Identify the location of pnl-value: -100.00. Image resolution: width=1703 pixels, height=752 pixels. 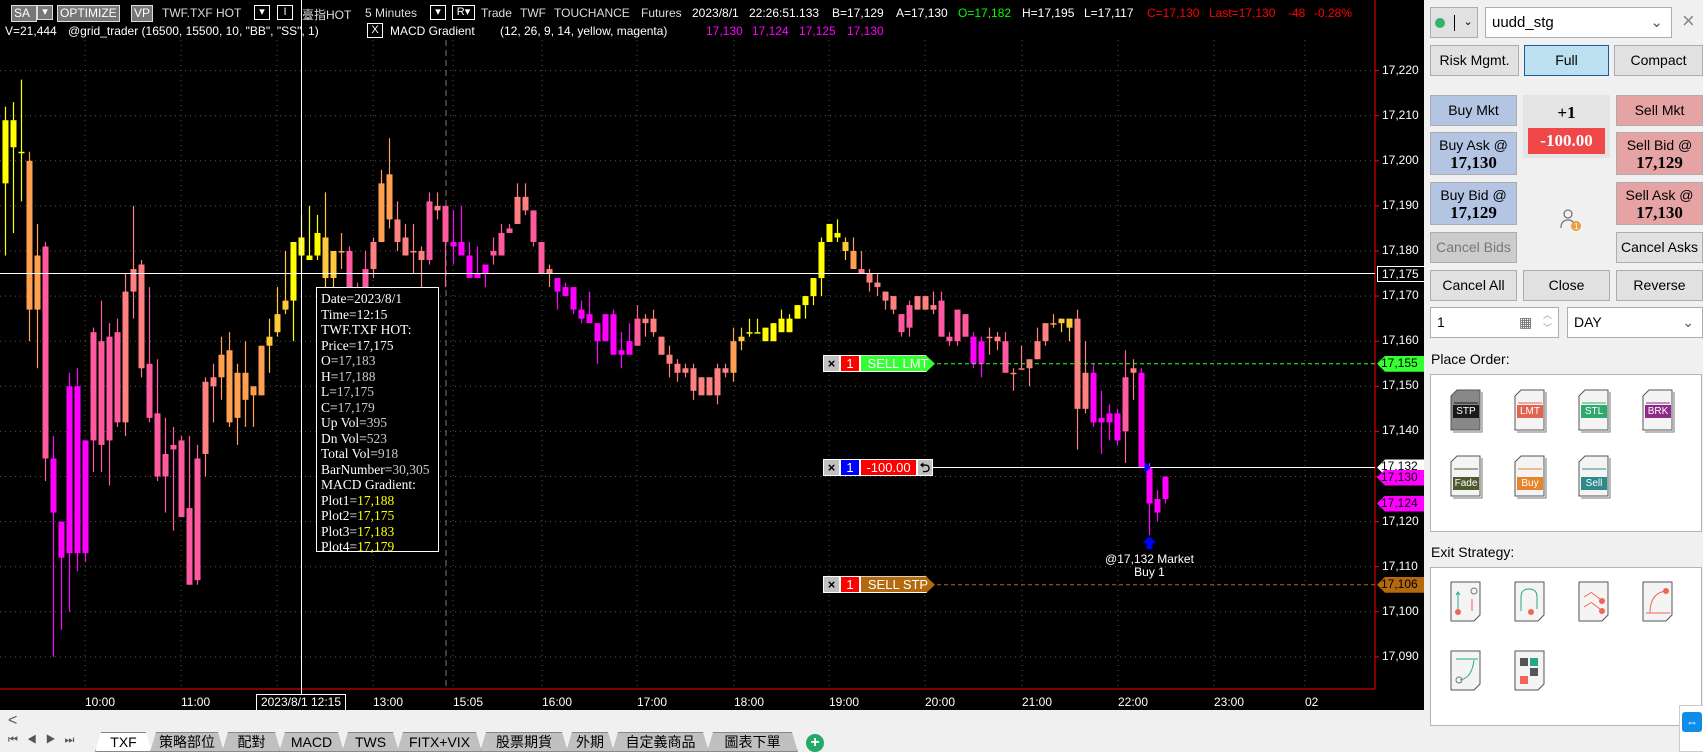
(1566, 141).